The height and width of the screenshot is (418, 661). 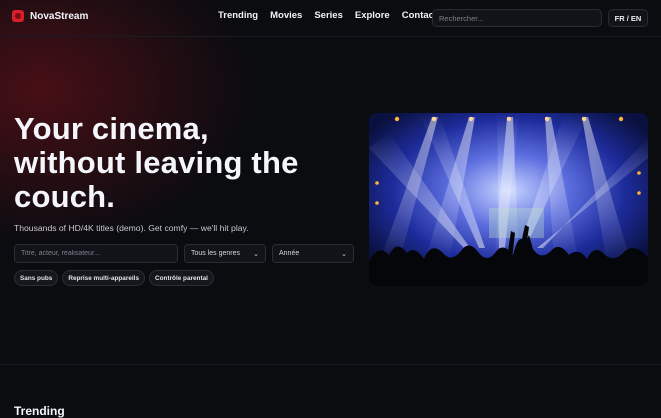 I want to click on genre-select: Tous les genres ⌄, so click(x=225, y=253).